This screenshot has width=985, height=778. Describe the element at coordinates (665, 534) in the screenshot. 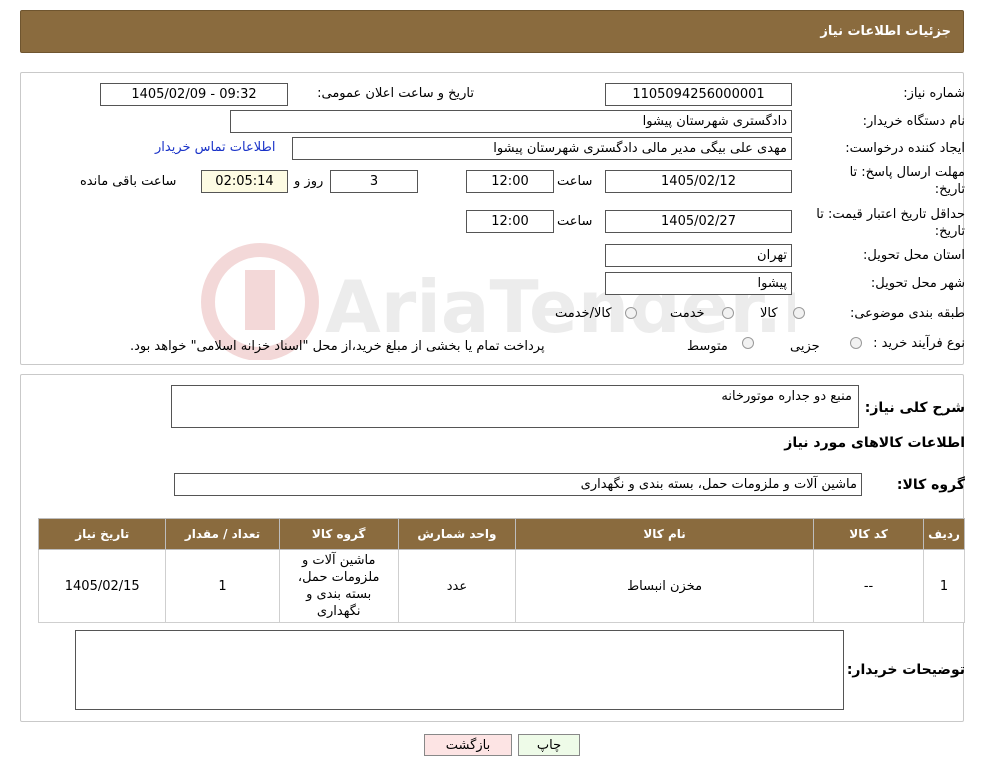

I see `column-name: نام کالا` at that location.